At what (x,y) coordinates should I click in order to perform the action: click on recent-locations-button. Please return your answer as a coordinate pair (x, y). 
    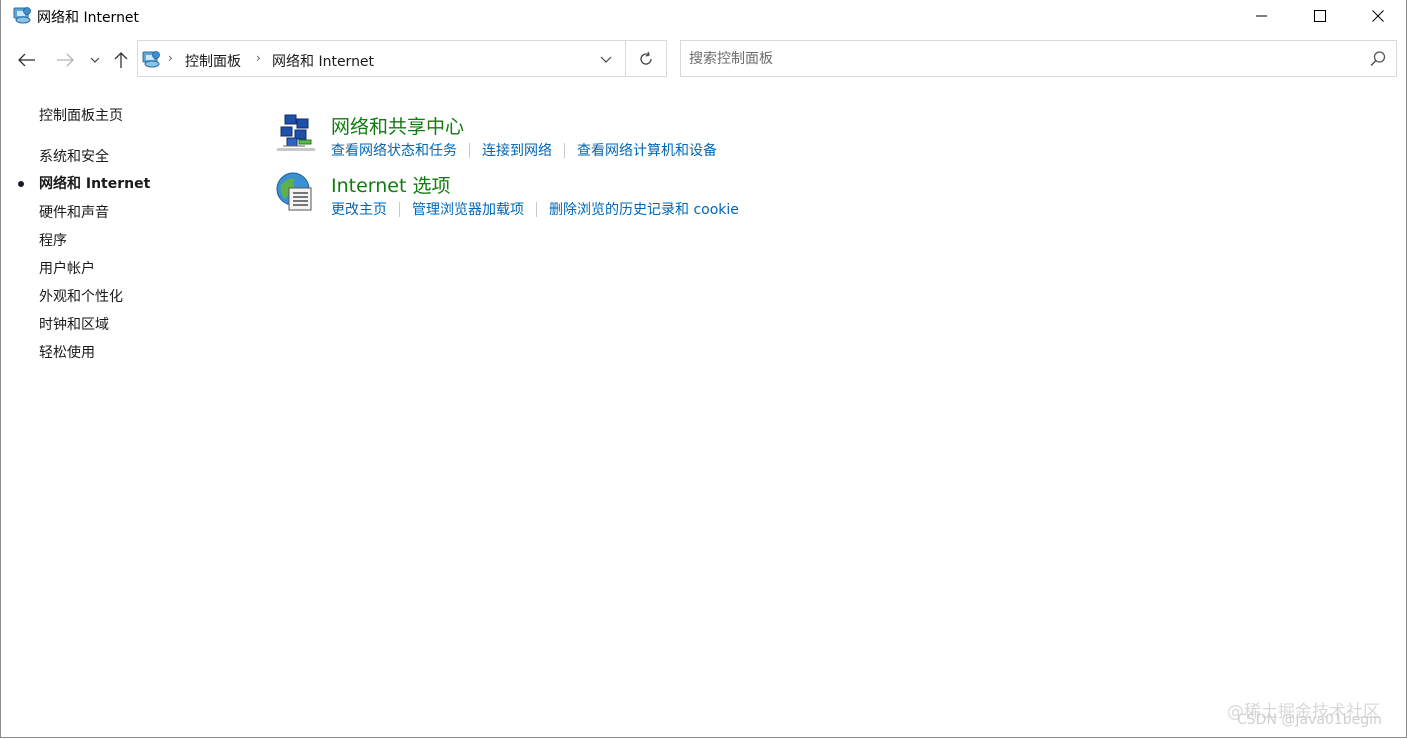
    Looking at the image, I should click on (95, 60).